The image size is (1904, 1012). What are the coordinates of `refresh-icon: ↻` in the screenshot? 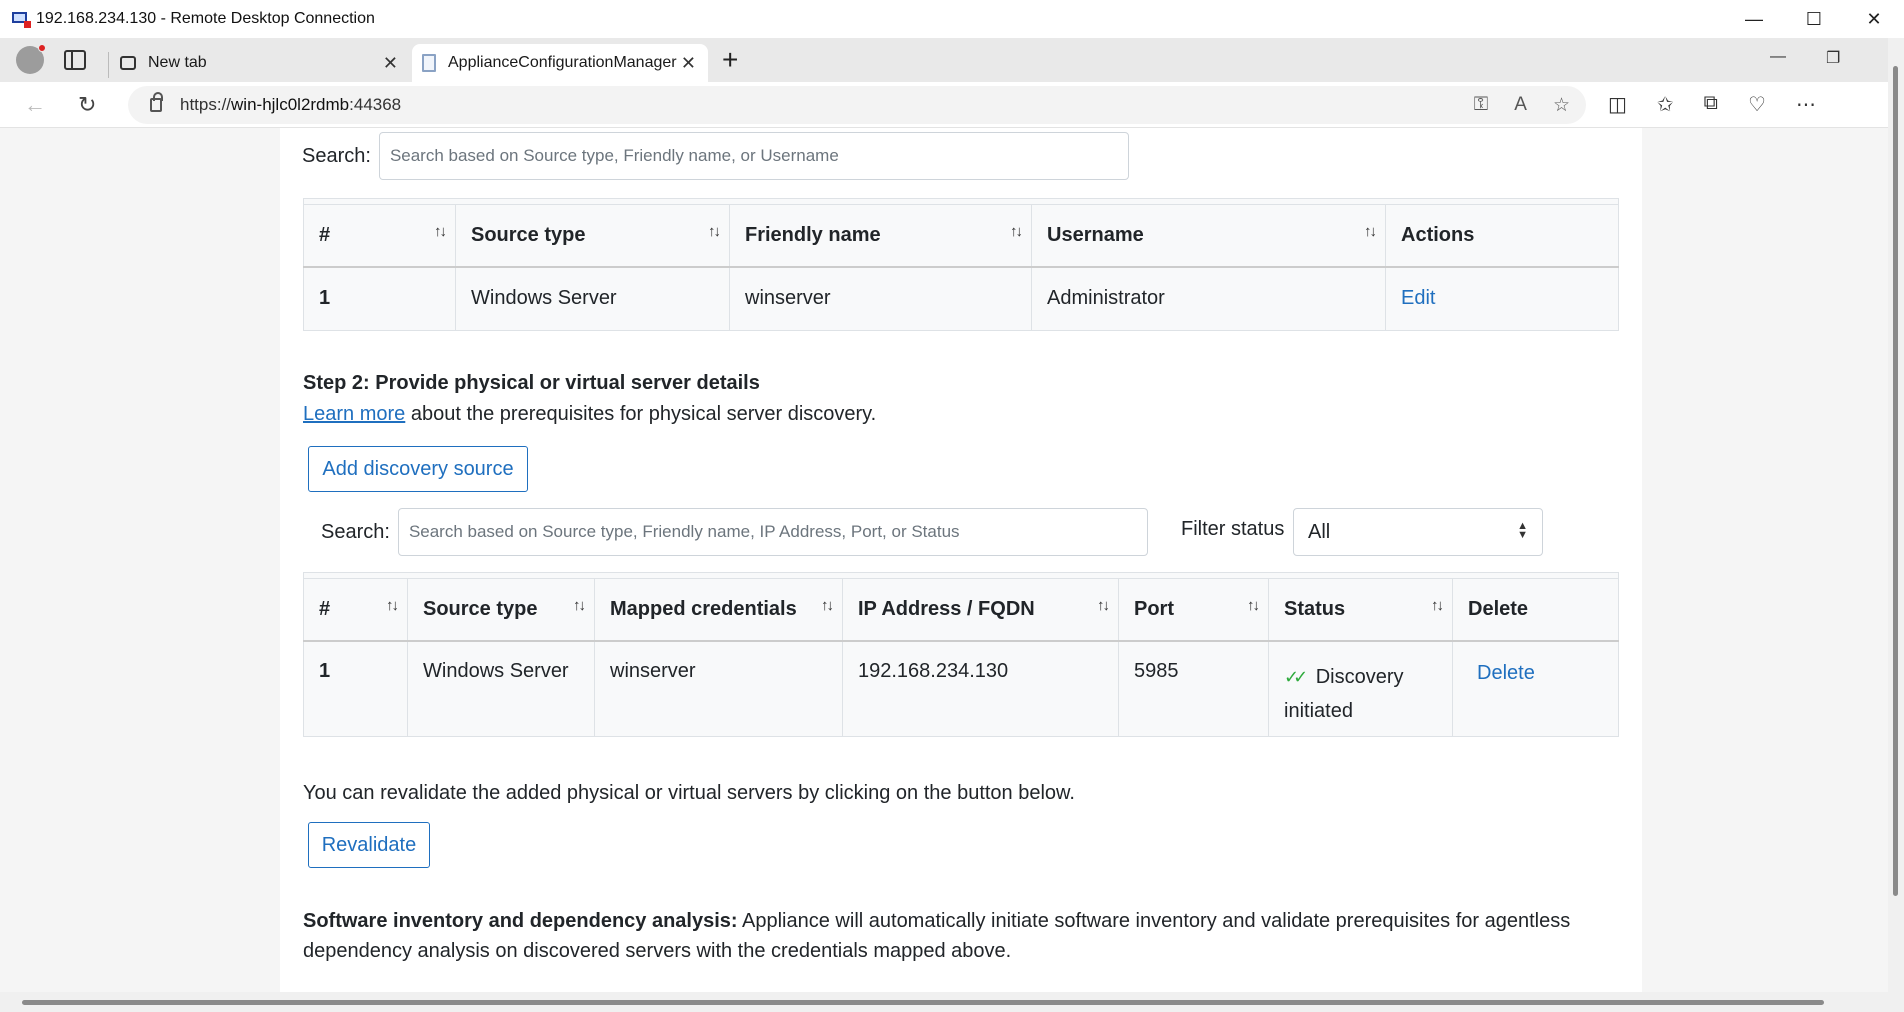 It's located at (87, 105).